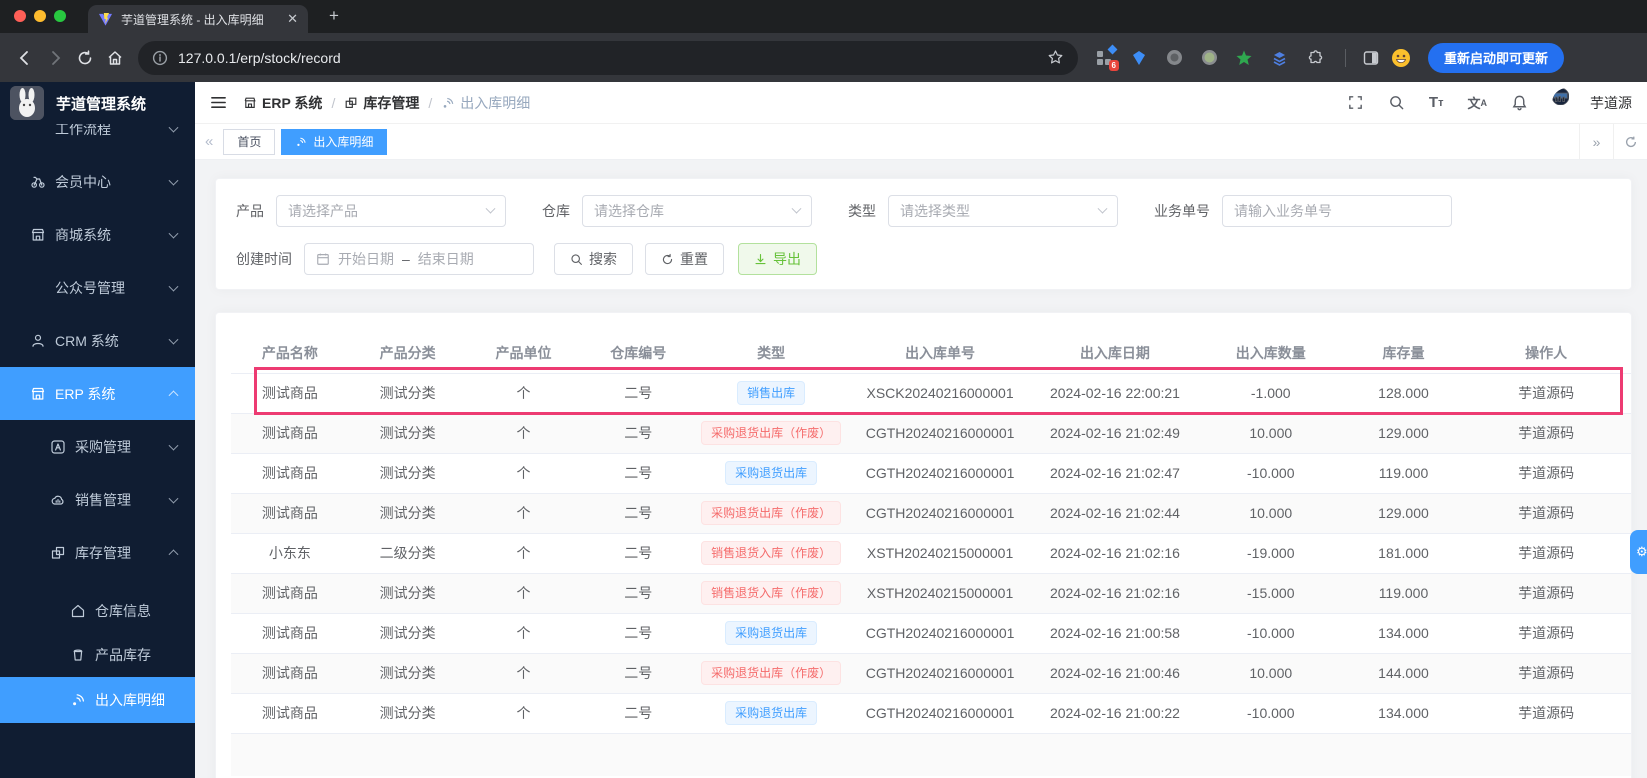 This screenshot has width=1647, height=778. Describe the element at coordinates (1337, 211) in the screenshot. I see `bizno-input: 请输入业务单号` at that location.